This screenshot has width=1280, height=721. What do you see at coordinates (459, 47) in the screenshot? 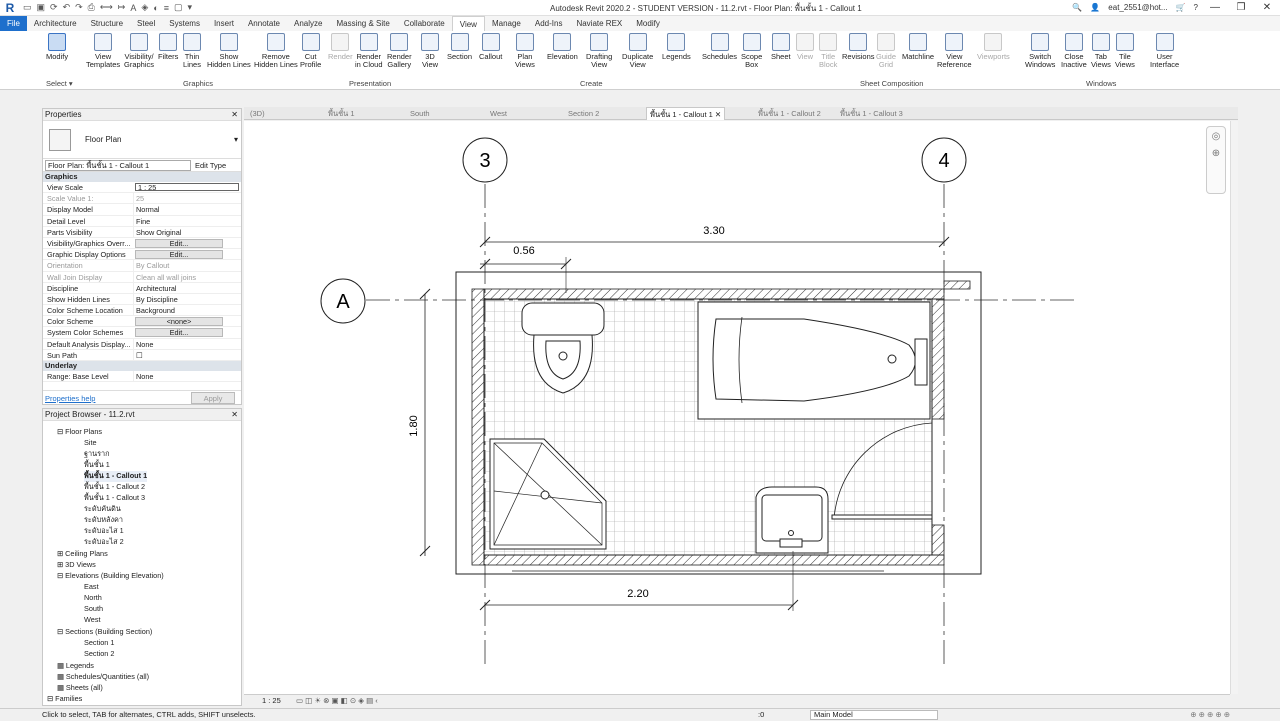
I see `section-button: Section` at bounding box center [459, 47].